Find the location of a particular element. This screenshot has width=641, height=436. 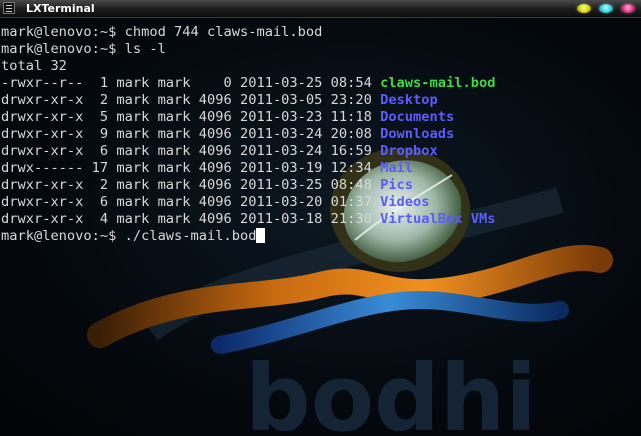

minimize-button is located at coordinates (584, 8).